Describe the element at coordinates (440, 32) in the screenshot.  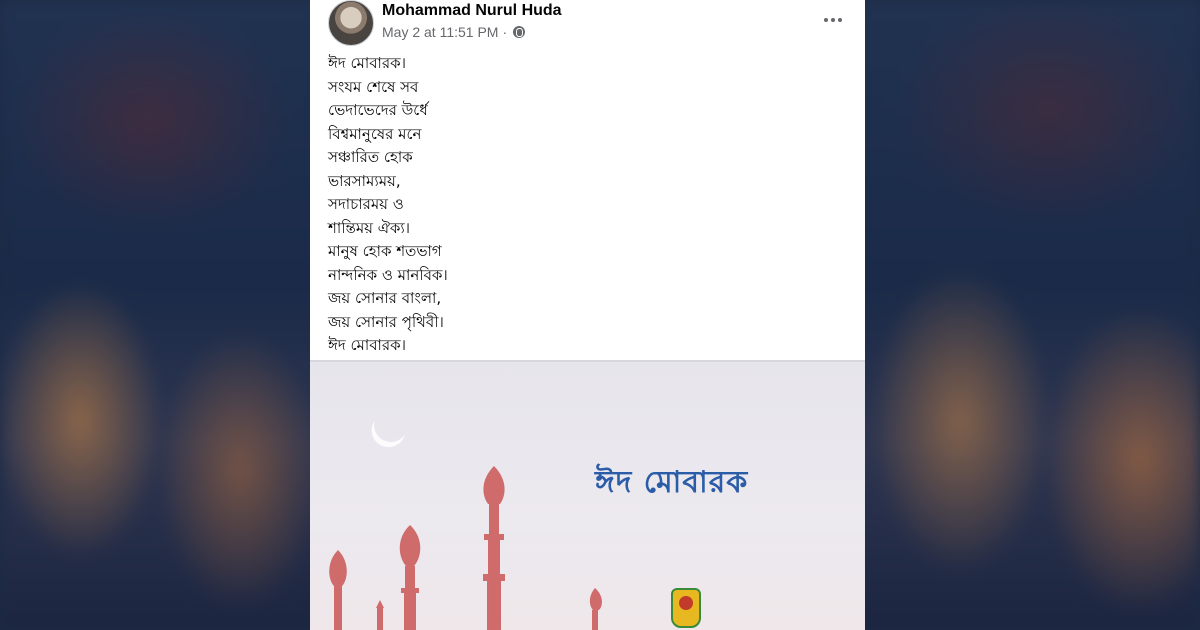
I see `post-timestamp: May 2 at 11:51 PM` at that location.